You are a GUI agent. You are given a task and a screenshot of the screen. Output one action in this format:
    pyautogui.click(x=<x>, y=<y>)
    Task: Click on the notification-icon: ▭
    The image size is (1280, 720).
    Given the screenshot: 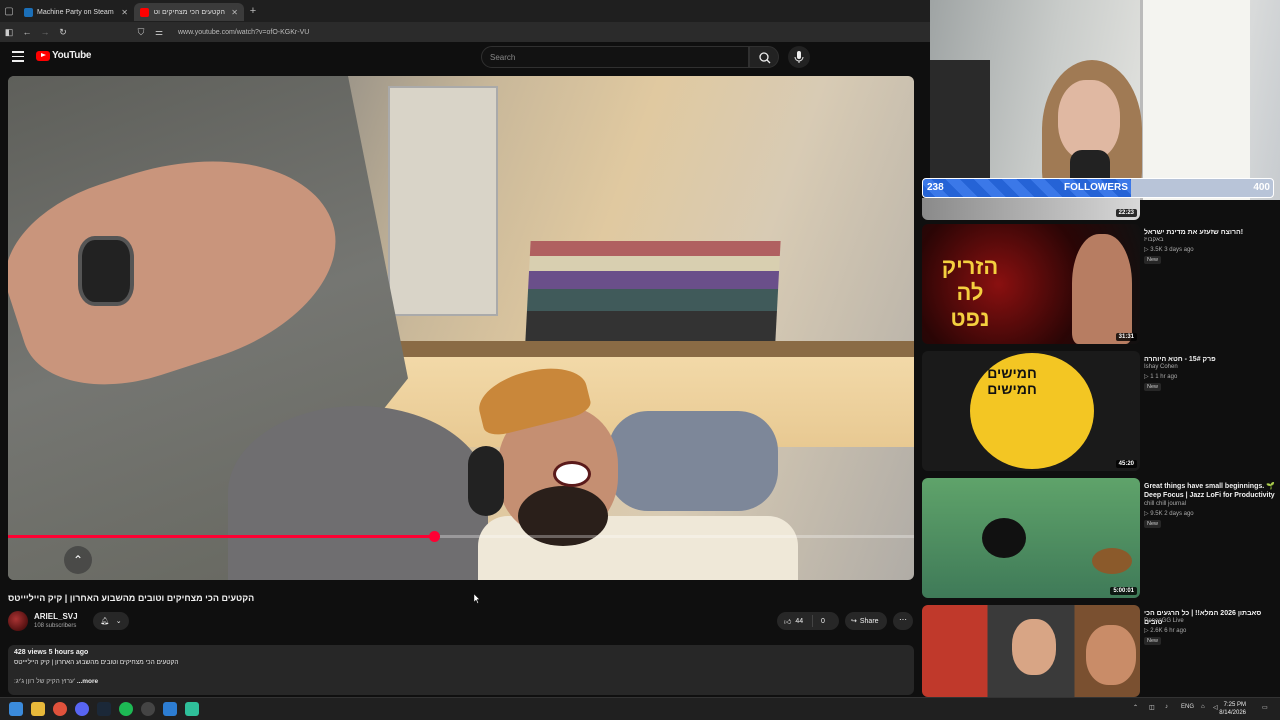 What is the action you would take?
    pyautogui.click(x=1265, y=707)
    